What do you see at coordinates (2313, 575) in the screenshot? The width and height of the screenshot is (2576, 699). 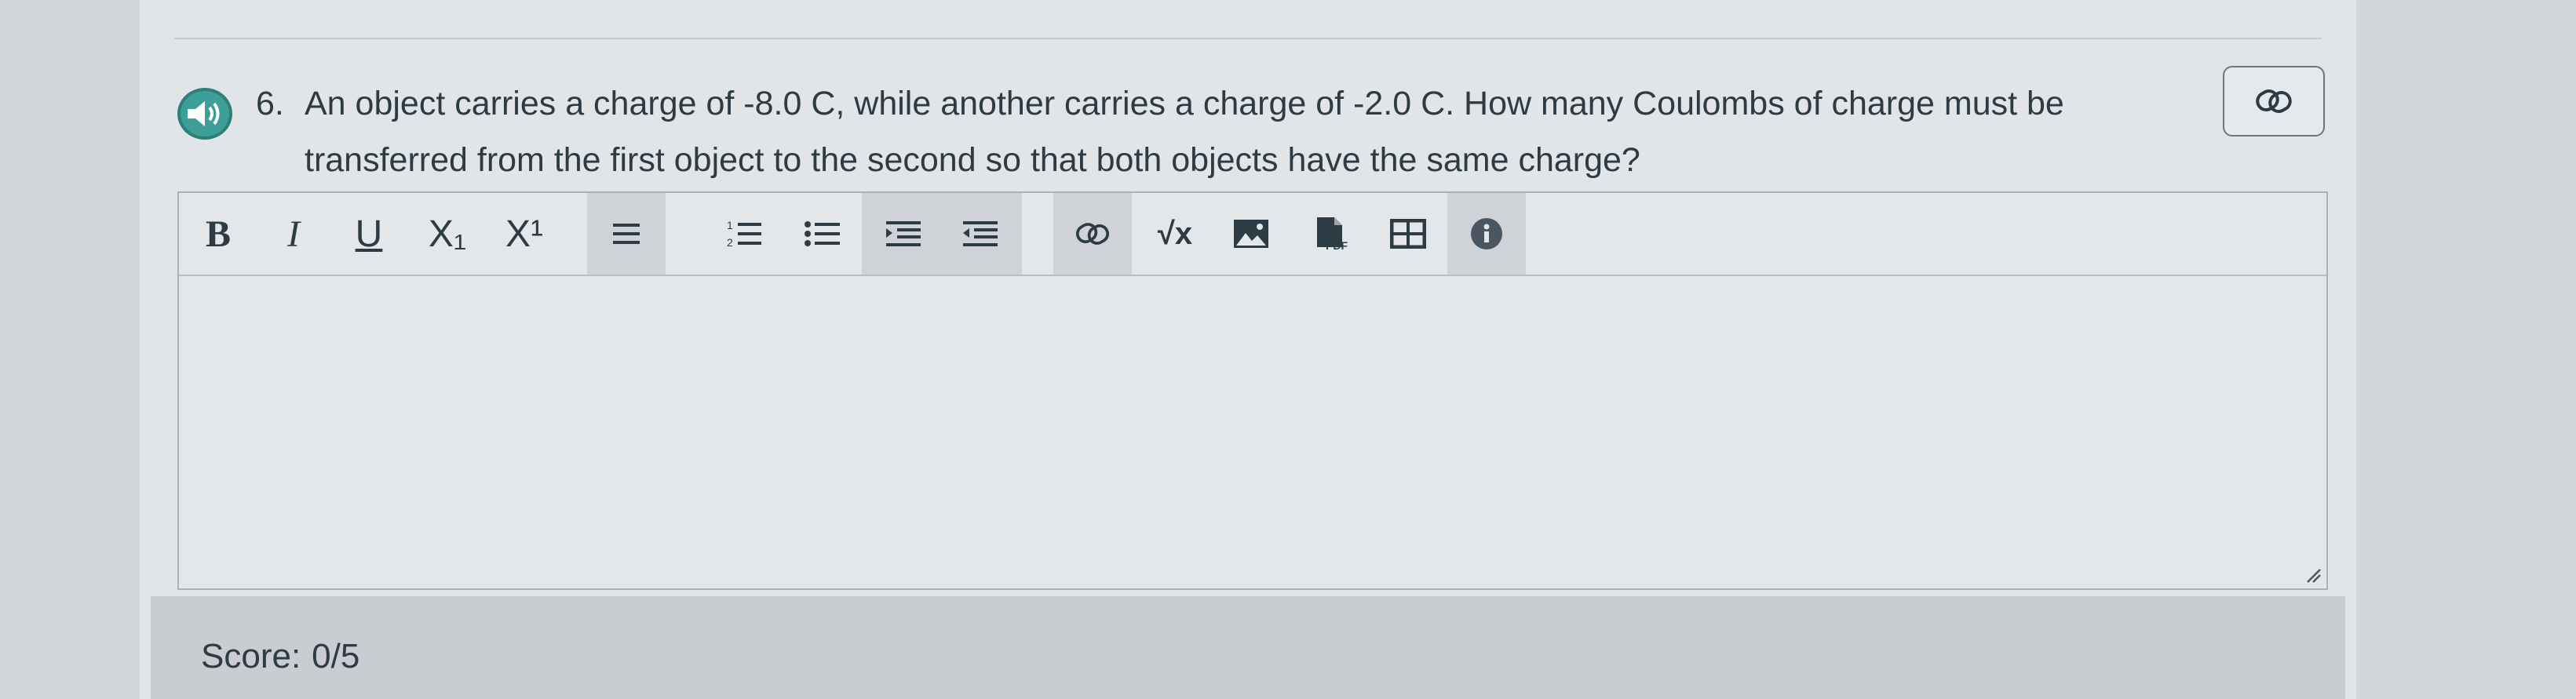 I see `resize-handle-icon` at bounding box center [2313, 575].